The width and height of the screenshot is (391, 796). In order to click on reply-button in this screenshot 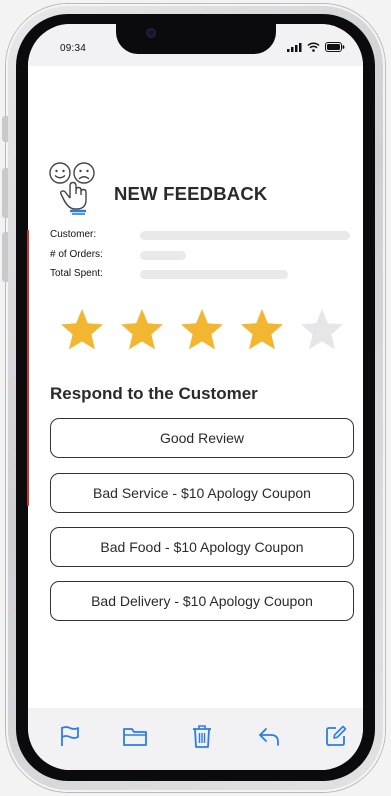, I will do `click(269, 736)`.